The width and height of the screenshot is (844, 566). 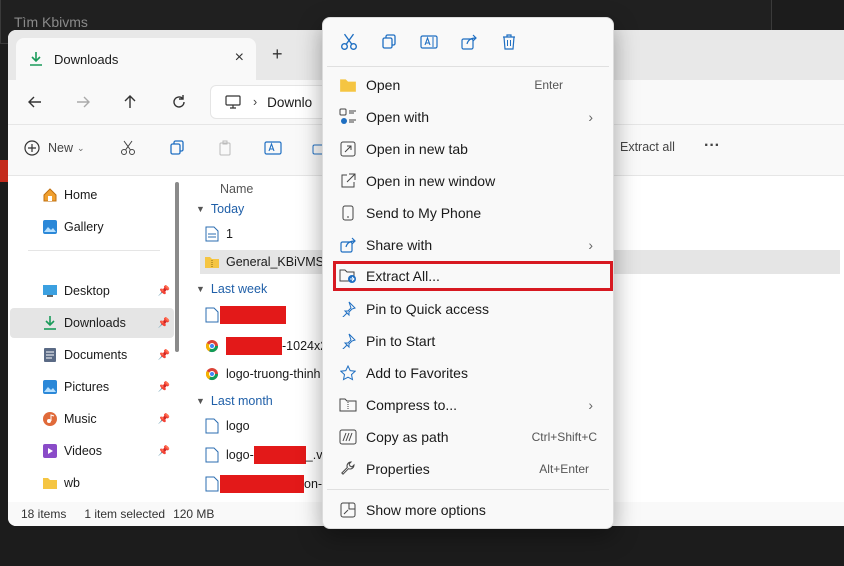 What do you see at coordinates (262, 374) in the screenshot?
I see `list-item: logo-truong-thinh` at bounding box center [262, 374].